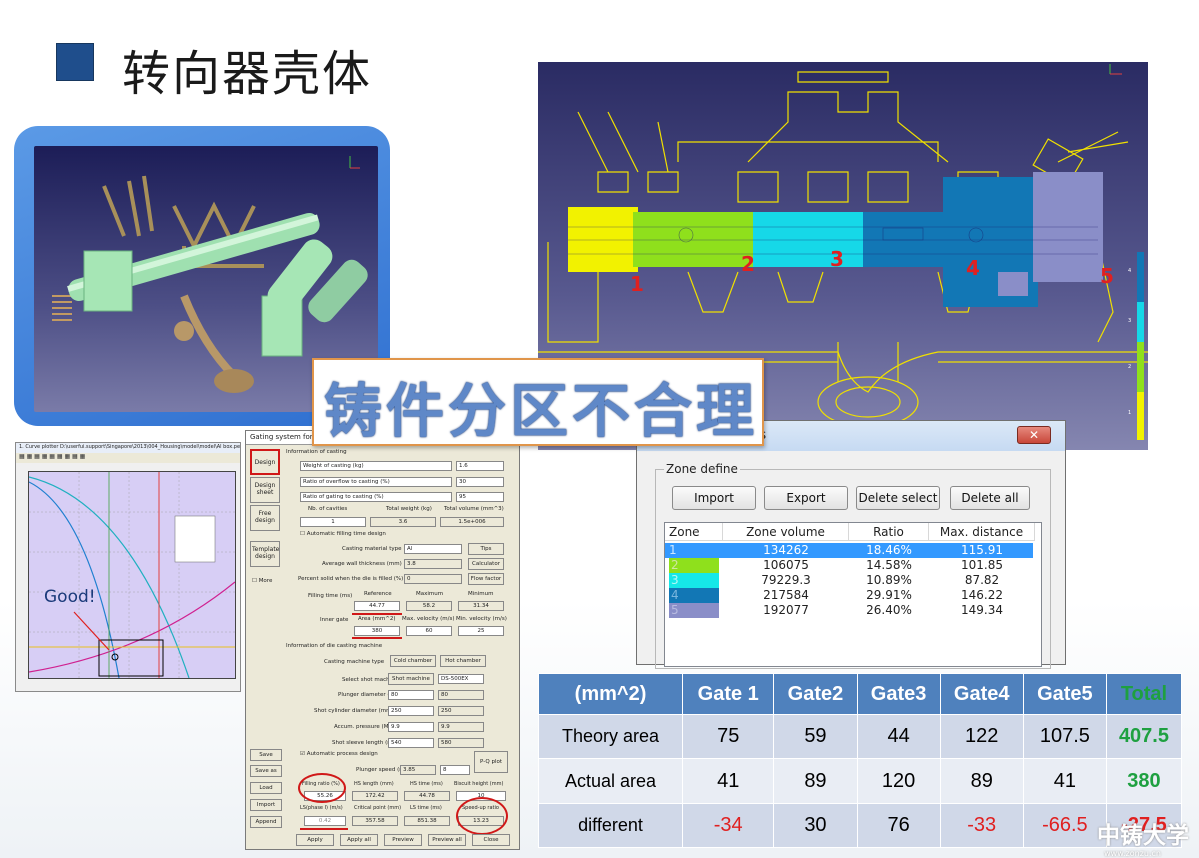 The width and height of the screenshot is (1199, 858). Describe the element at coordinates (455, 770) in the screenshot. I see `plunger-speed-field-2: 8` at that location.